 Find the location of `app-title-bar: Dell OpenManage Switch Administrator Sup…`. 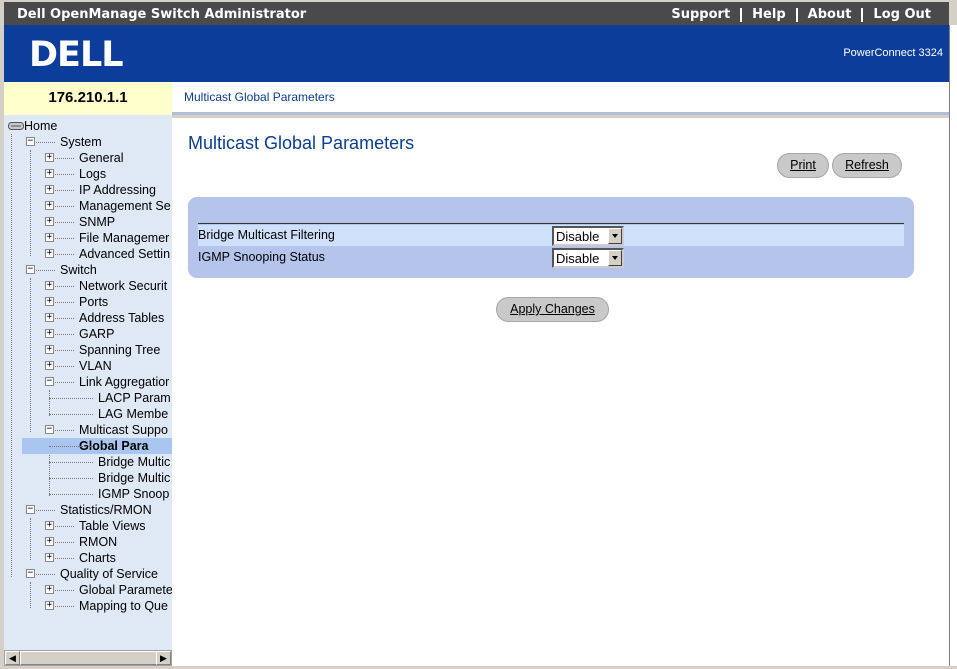

app-title-bar: Dell OpenManage Switch Administrator Sup… is located at coordinates (474, 12).